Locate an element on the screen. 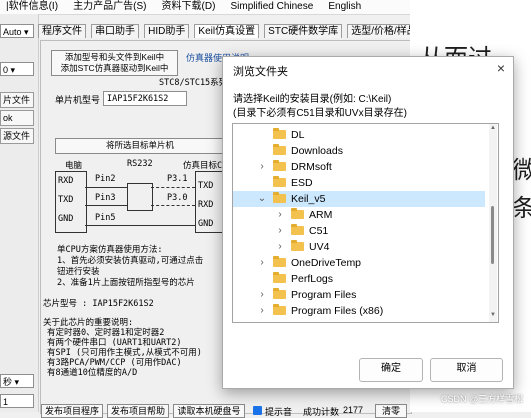 This screenshot has width=531, height=418. rs232-label: RS232 is located at coordinates (140, 164).